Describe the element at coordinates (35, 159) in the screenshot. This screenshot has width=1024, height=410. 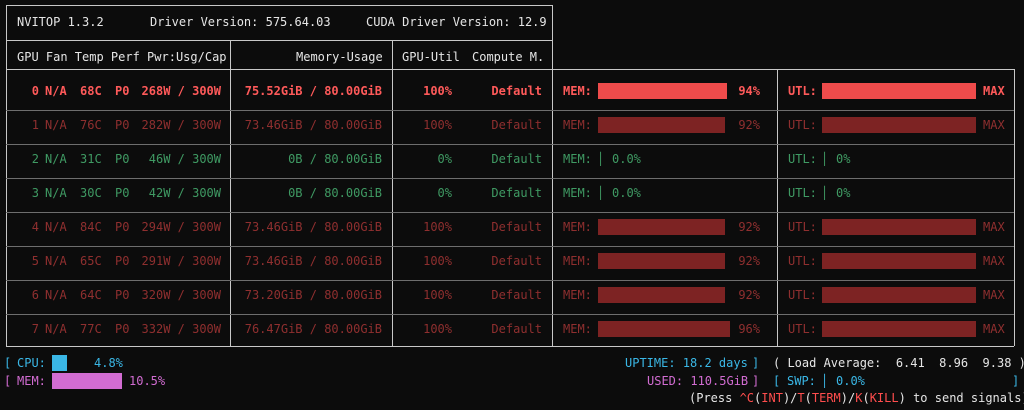
I see `gpu-index: 2` at that location.